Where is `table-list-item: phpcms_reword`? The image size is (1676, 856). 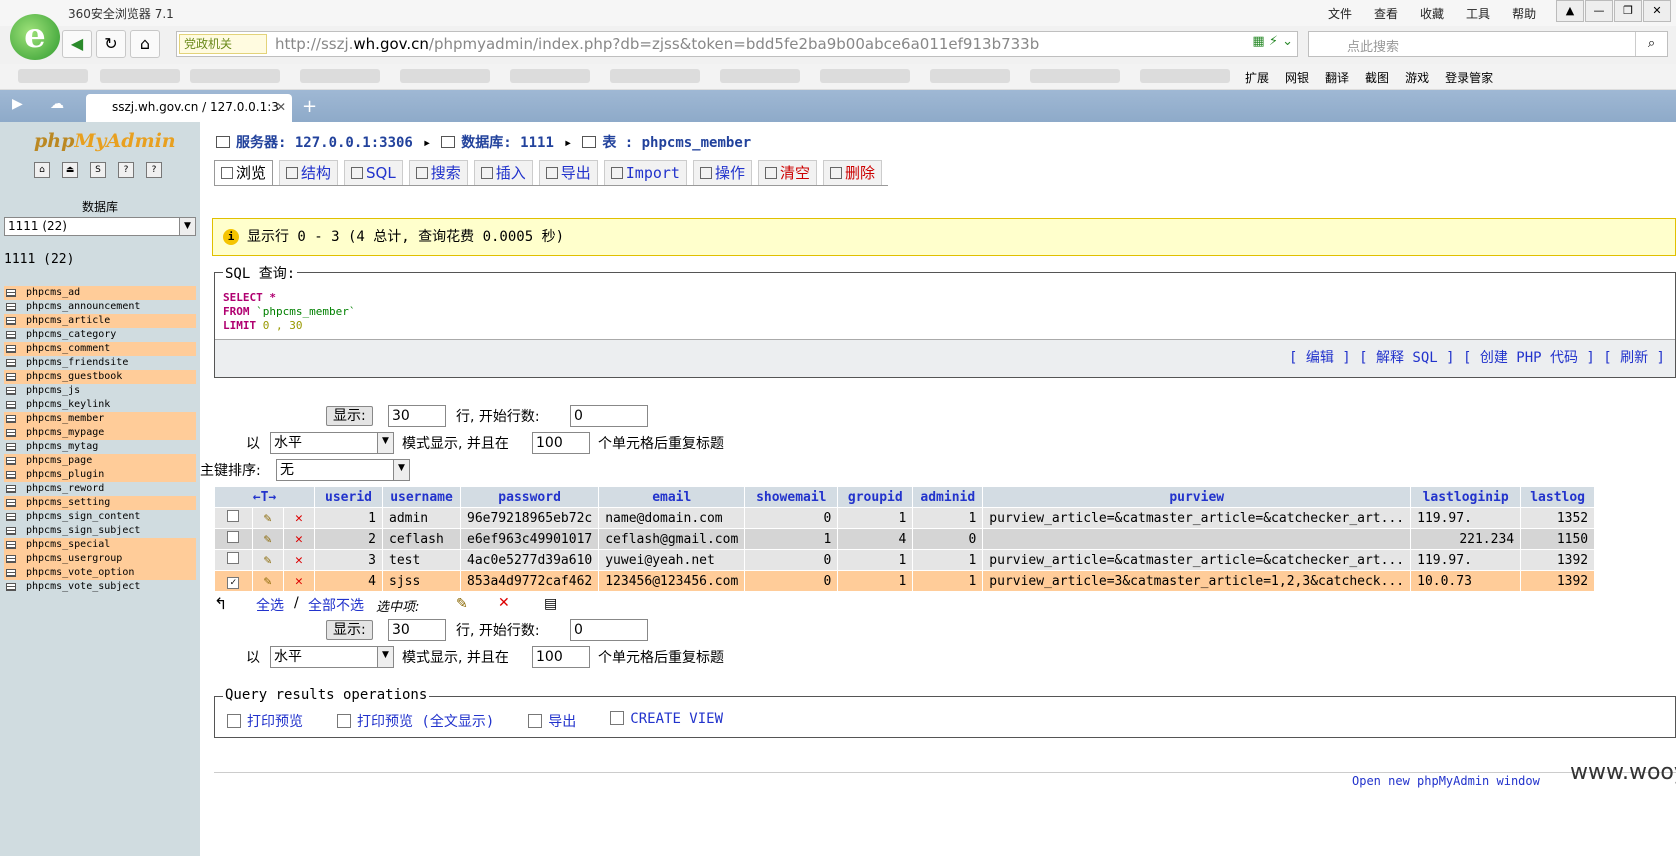 table-list-item: phpcms_reword is located at coordinates (100, 489).